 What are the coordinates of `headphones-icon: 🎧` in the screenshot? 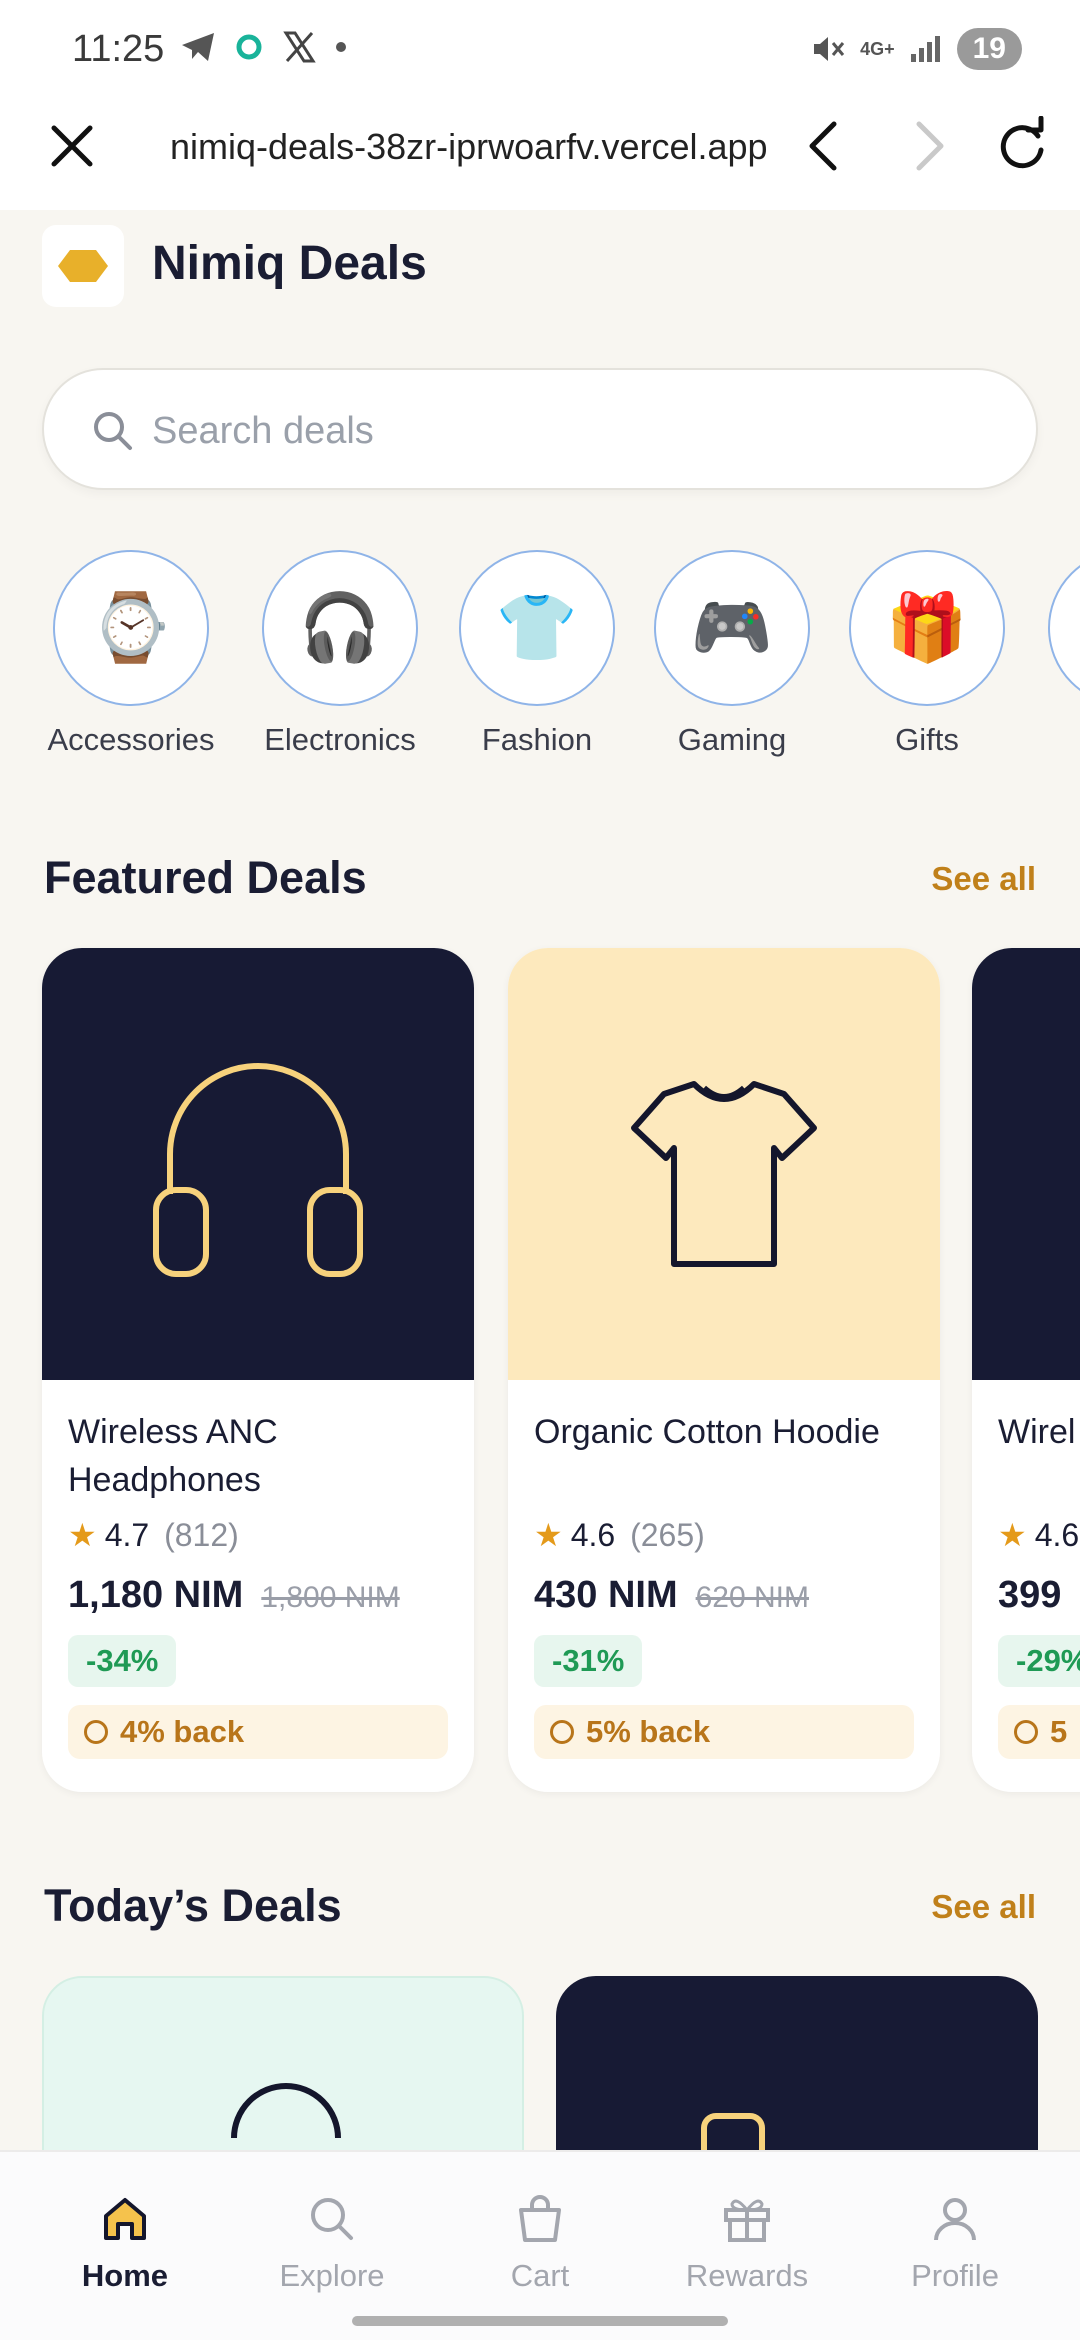 It's located at (340, 628).